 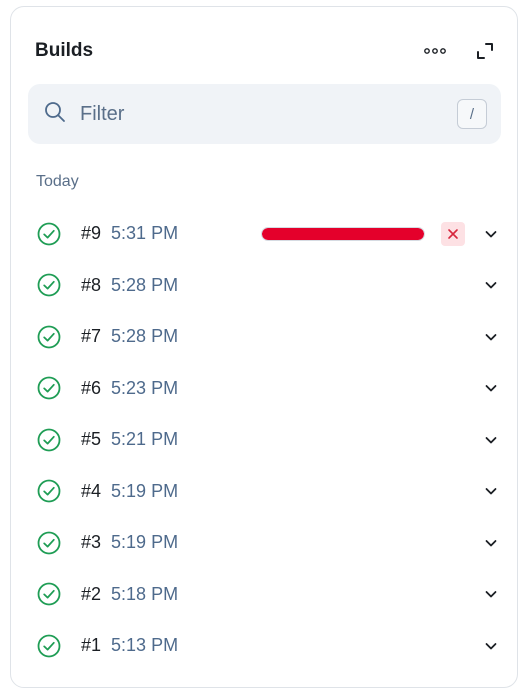 What do you see at coordinates (55, 114) in the screenshot?
I see `search-icon` at bounding box center [55, 114].